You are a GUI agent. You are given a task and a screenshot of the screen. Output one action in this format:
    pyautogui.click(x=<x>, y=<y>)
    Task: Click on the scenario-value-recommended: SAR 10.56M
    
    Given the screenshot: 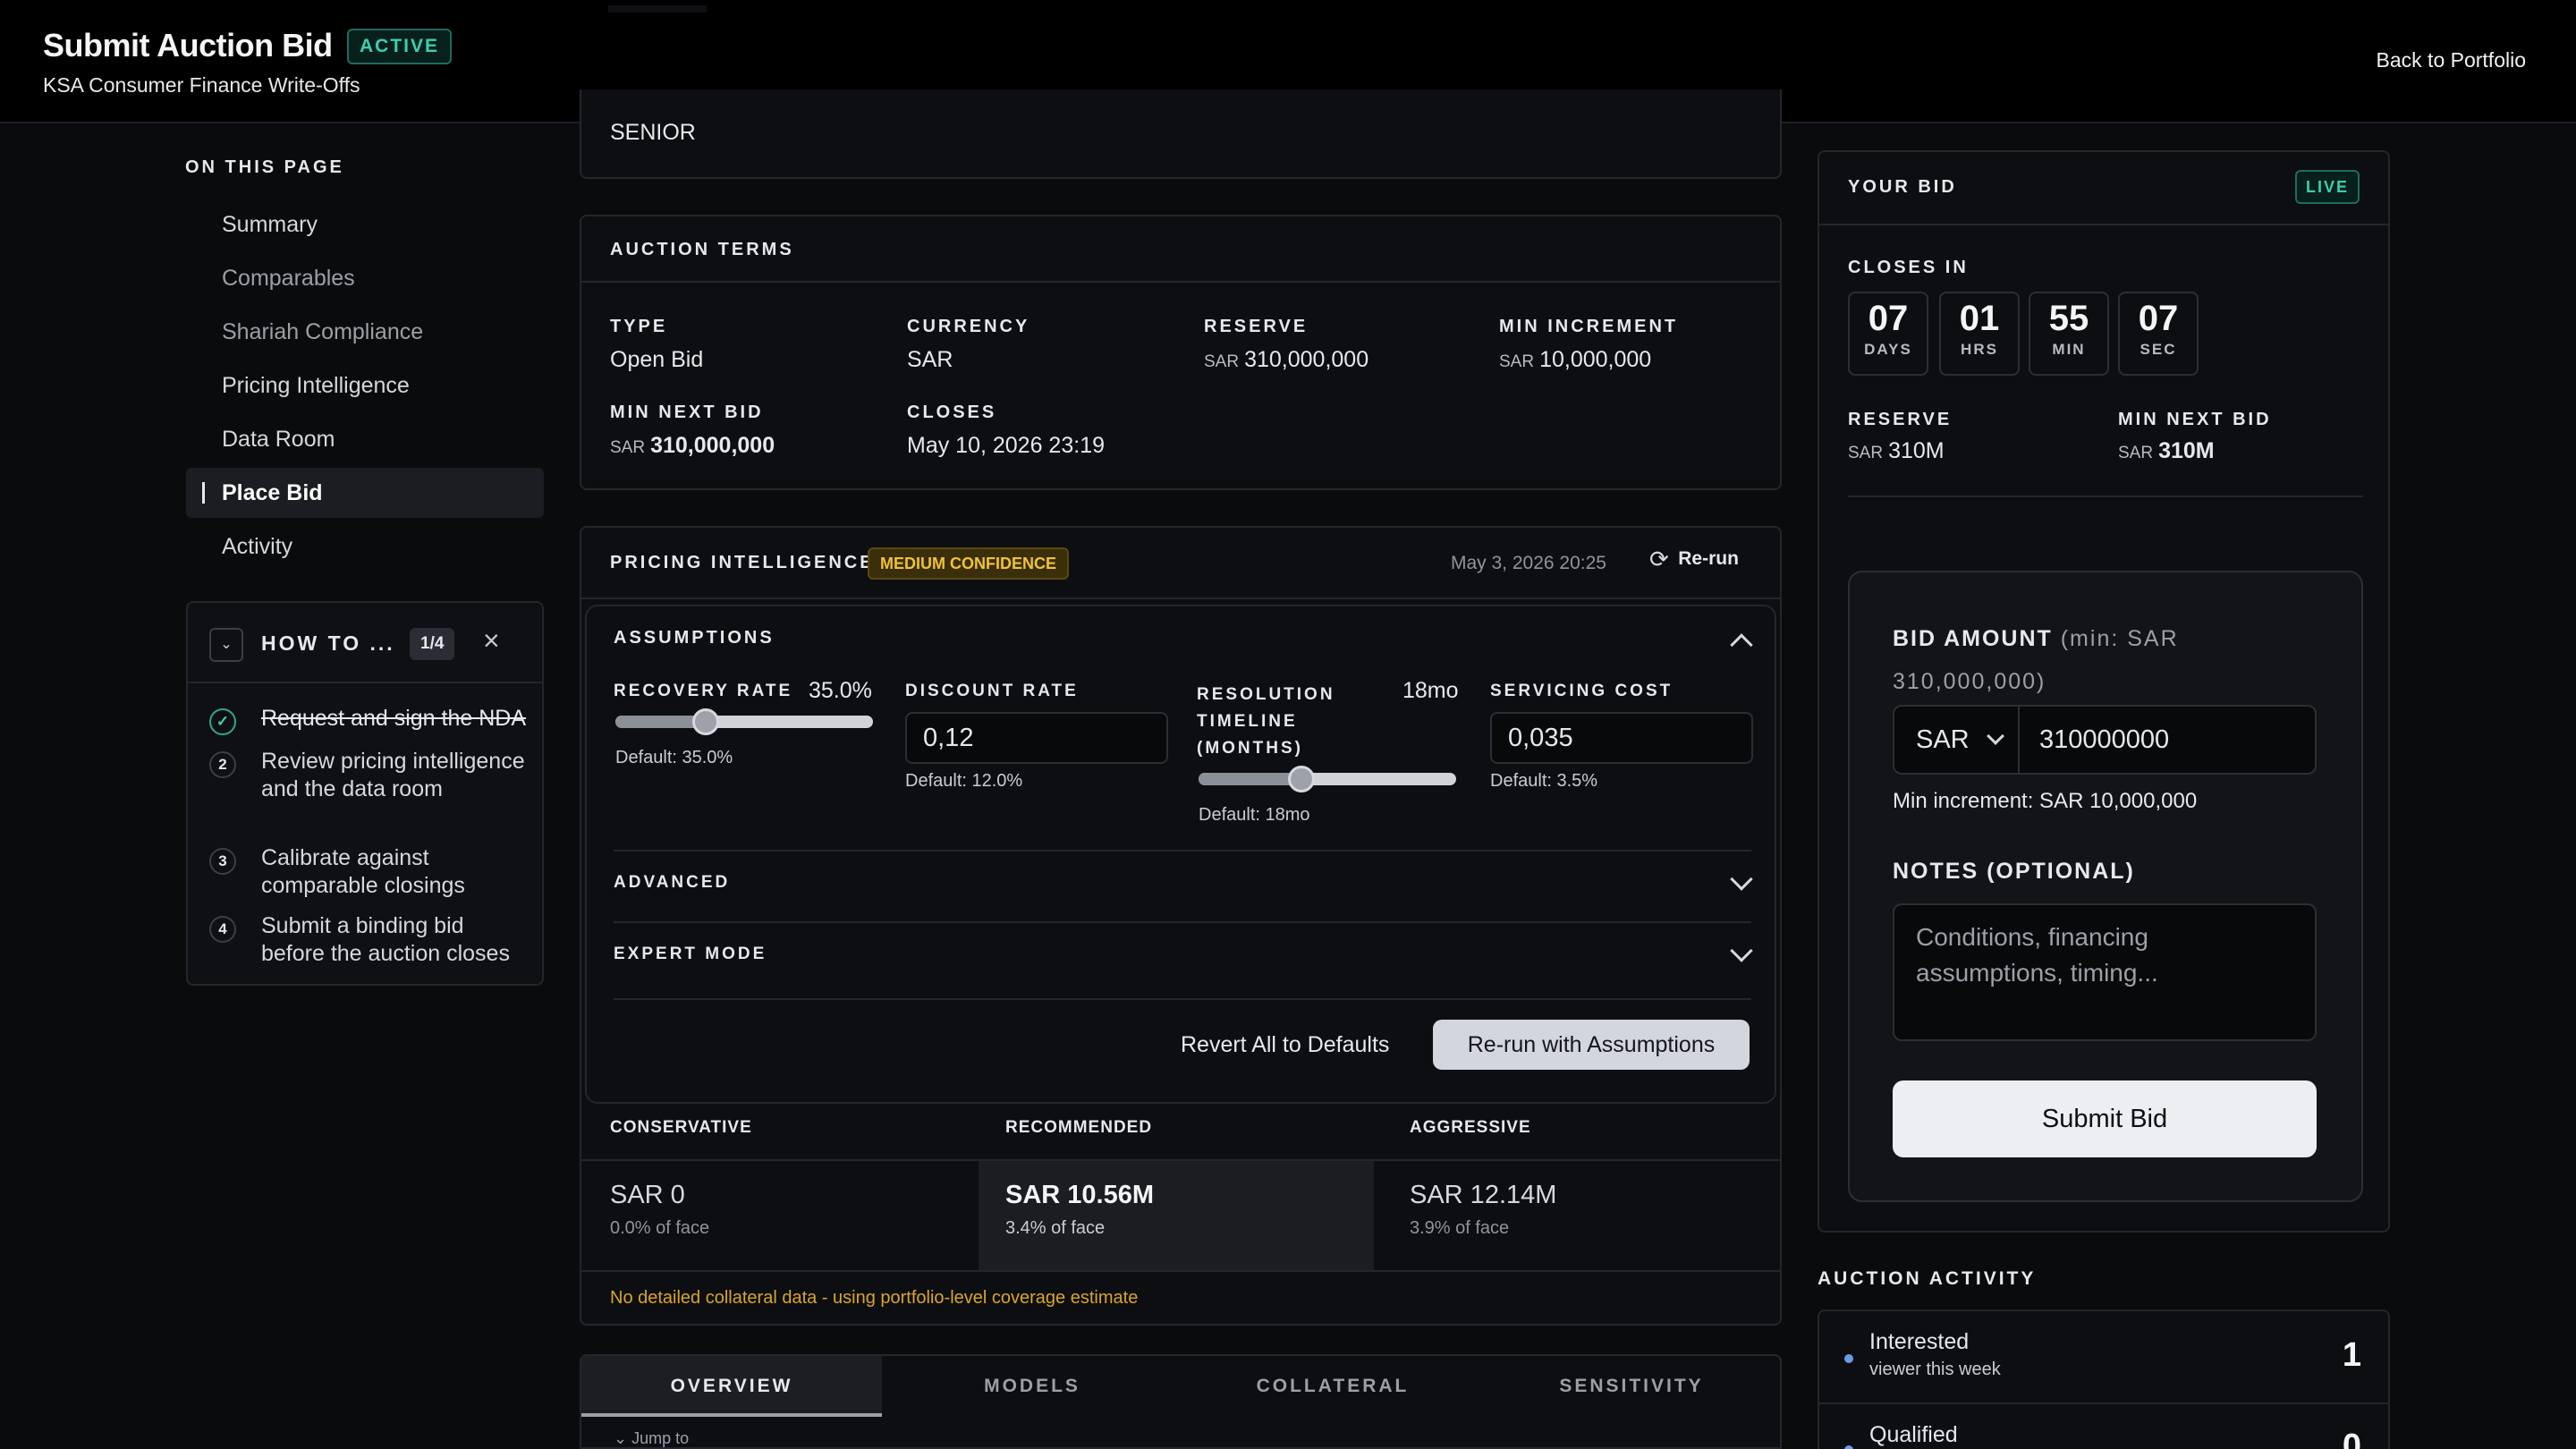 What is the action you would take?
    pyautogui.click(x=1080, y=1195)
    